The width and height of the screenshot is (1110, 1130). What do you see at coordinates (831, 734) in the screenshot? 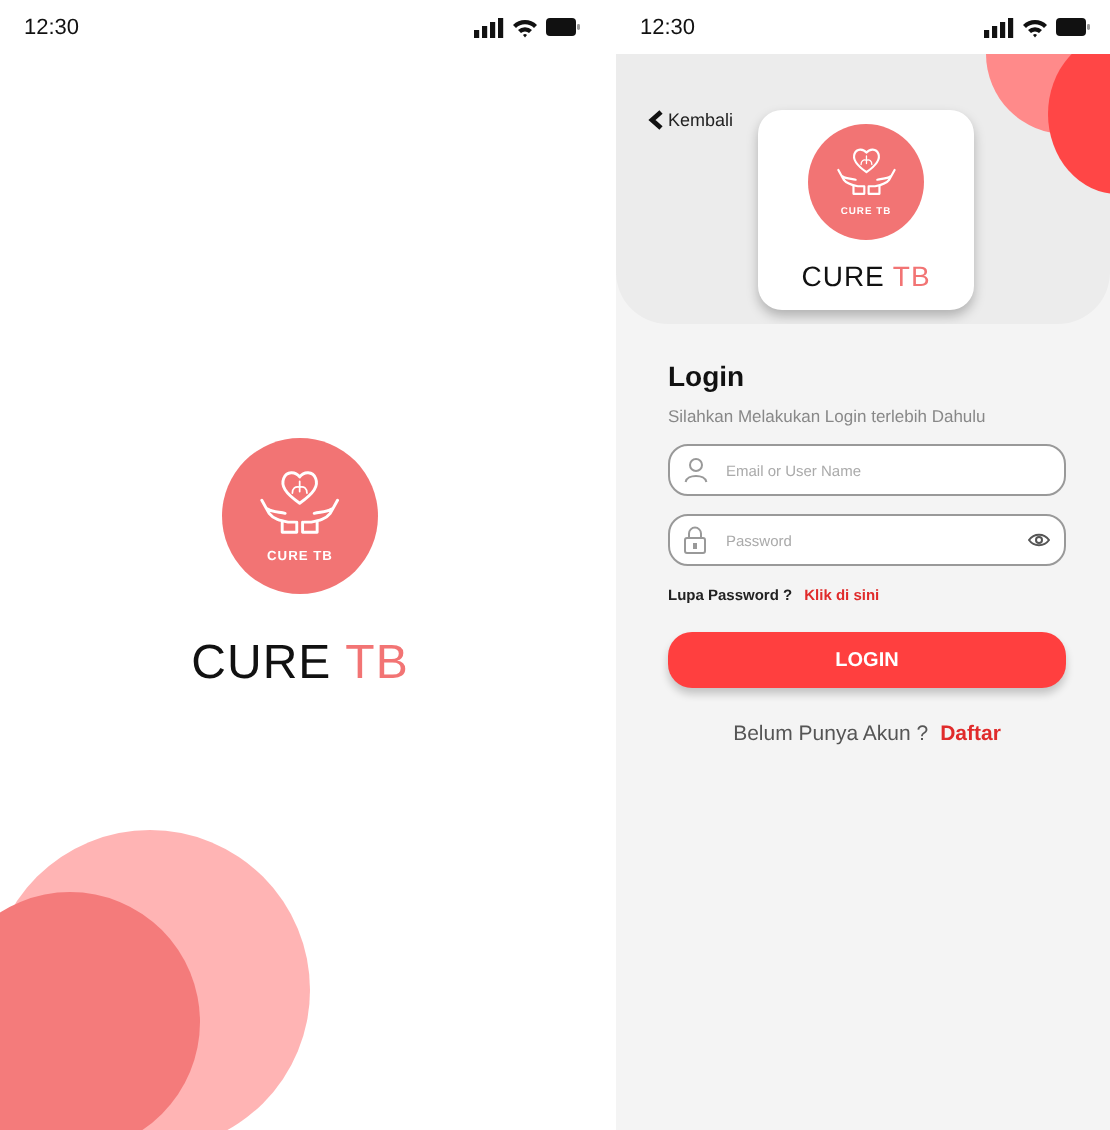
I see `register-prompt: Belum Punya Akun ?` at bounding box center [831, 734].